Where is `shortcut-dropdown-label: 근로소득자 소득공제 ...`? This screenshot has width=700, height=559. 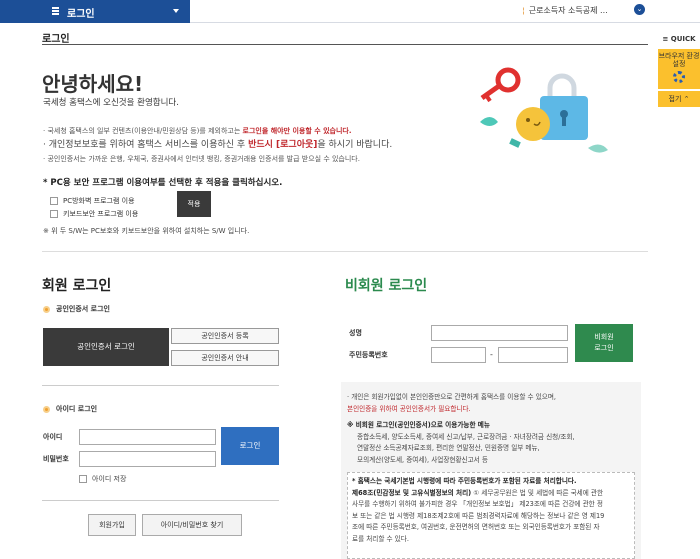 shortcut-dropdown-label: 근로소득자 소득공제 ... is located at coordinates (568, 10).